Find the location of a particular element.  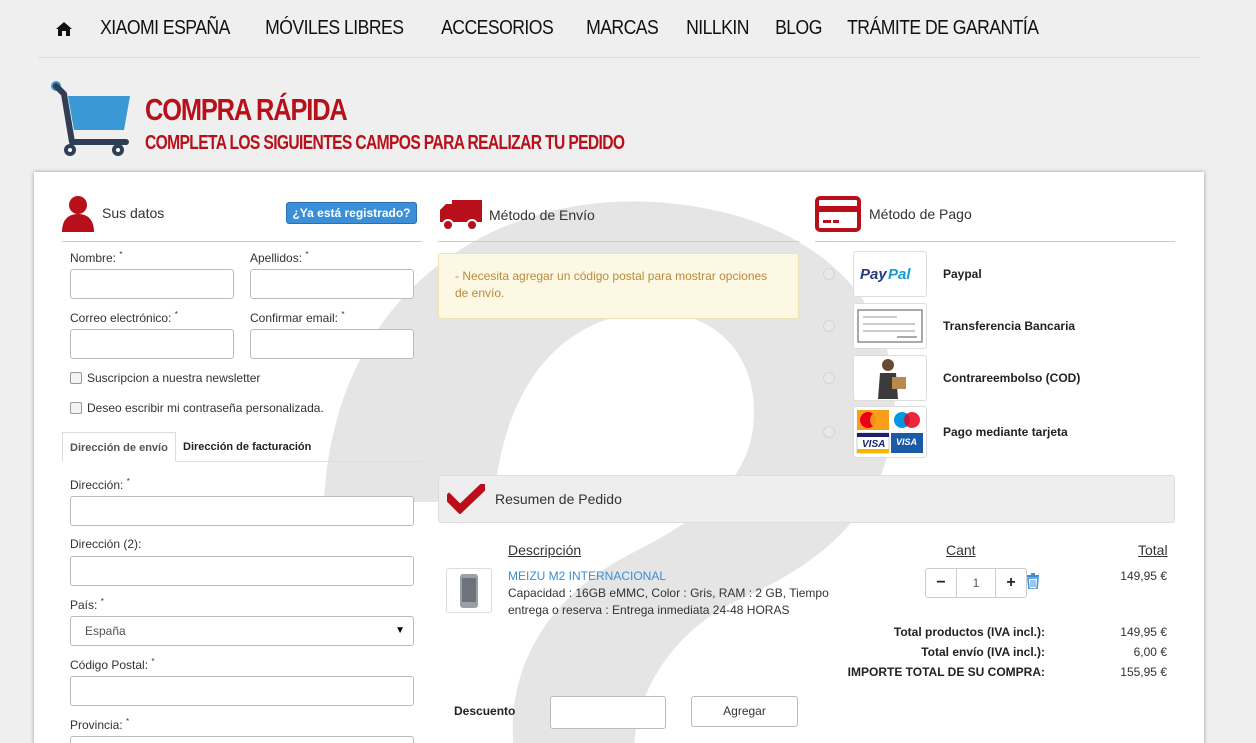

discount-input is located at coordinates (608, 712).